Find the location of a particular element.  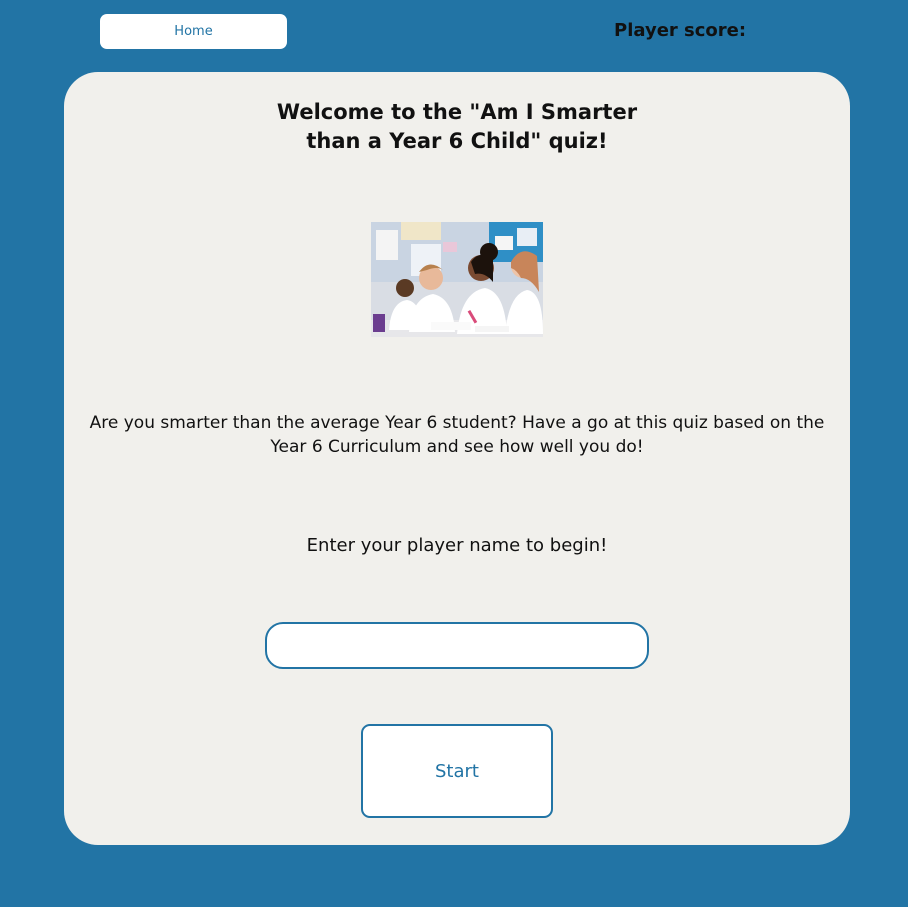

name-prompt: Enter your player name to begin! is located at coordinates (457, 545).